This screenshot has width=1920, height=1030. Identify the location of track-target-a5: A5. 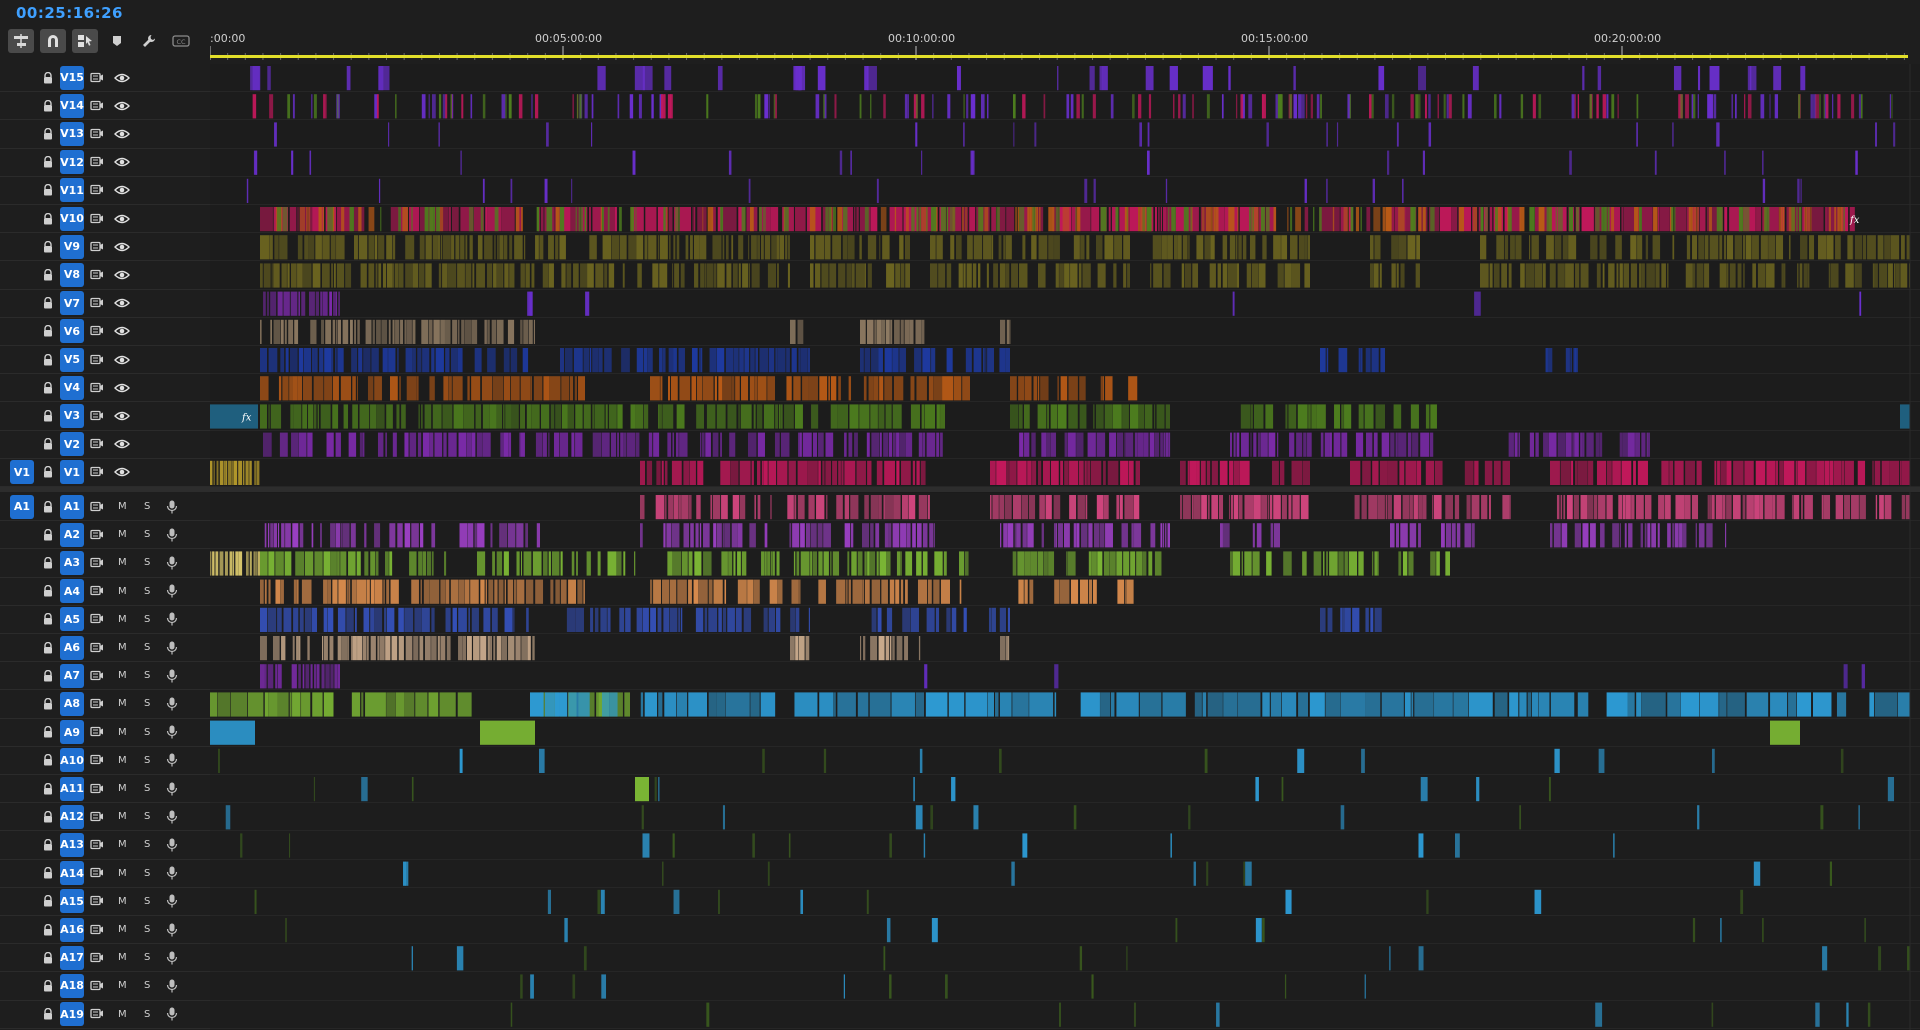
(72, 619).